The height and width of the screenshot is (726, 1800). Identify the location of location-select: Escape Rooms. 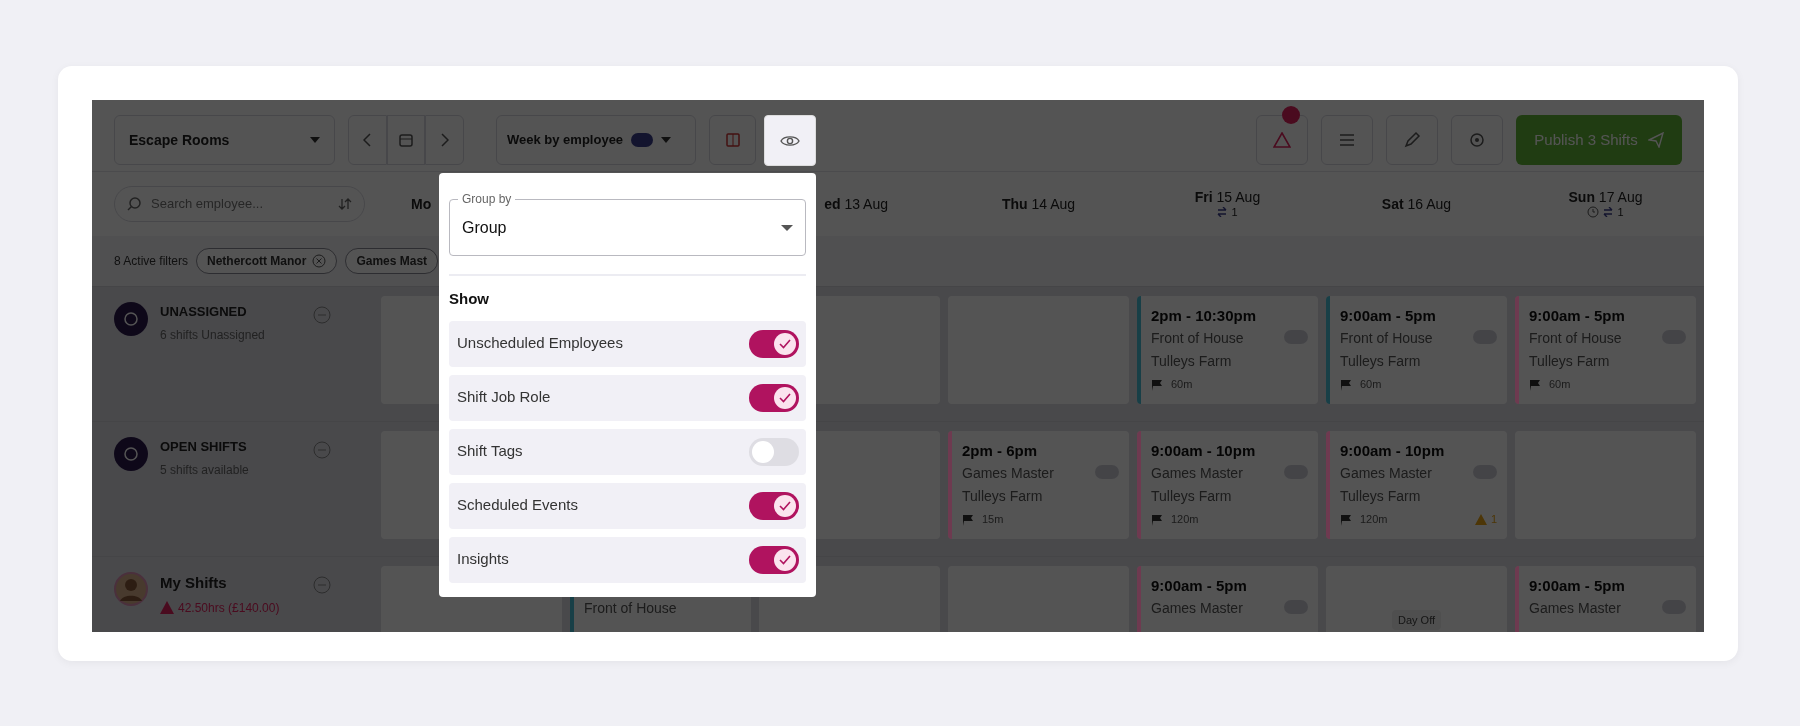
(224, 140).